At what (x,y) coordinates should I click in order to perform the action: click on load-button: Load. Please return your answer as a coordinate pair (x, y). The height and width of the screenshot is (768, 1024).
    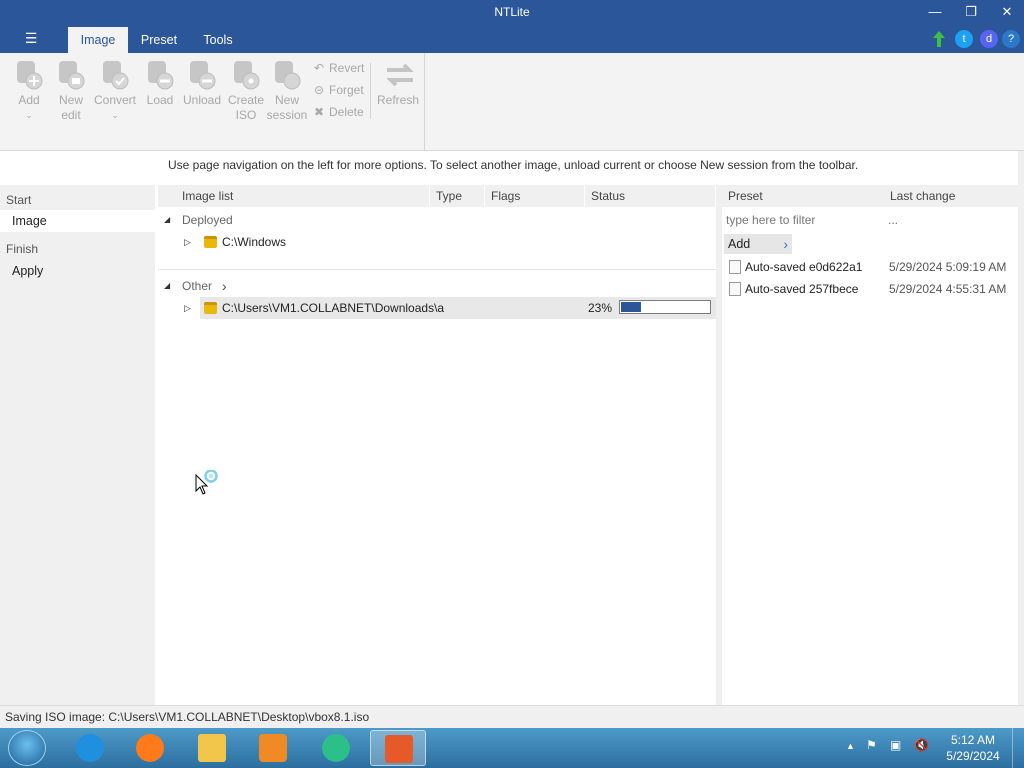
    Looking at the image, I should click on (160, 83).